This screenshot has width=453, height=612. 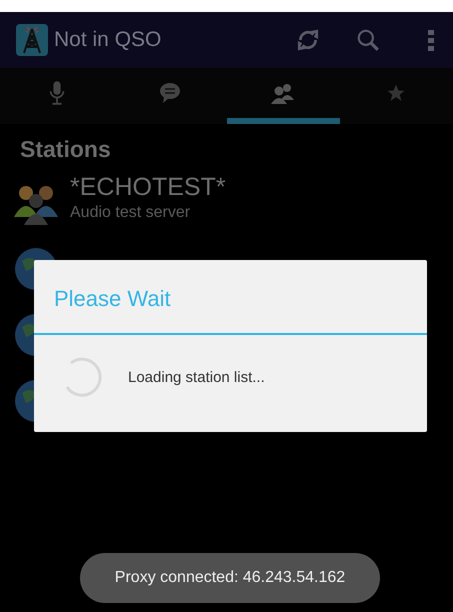 What do you see at coordinates (108, 40) in the screenshot?
I see `action-bar-title: Not in QSO` at bounding box center [108, 40].